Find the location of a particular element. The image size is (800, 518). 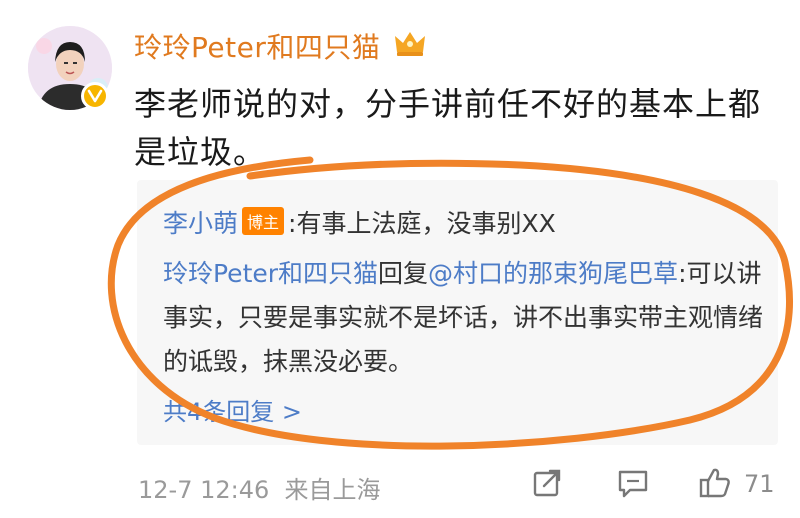

comment-icon is located at coordinates (633, 483).